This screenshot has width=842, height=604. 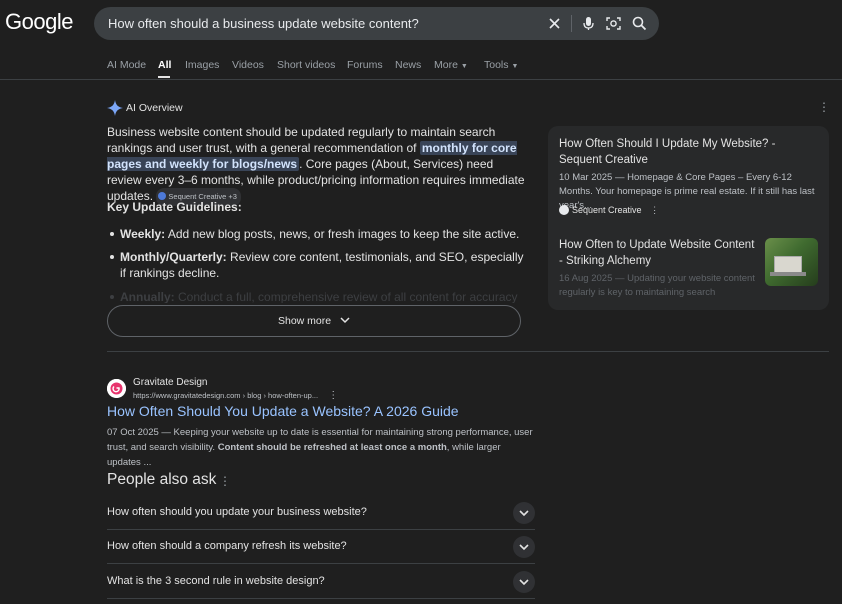 I want to click on show-more-button: Show more, so click(x=314, y=321).